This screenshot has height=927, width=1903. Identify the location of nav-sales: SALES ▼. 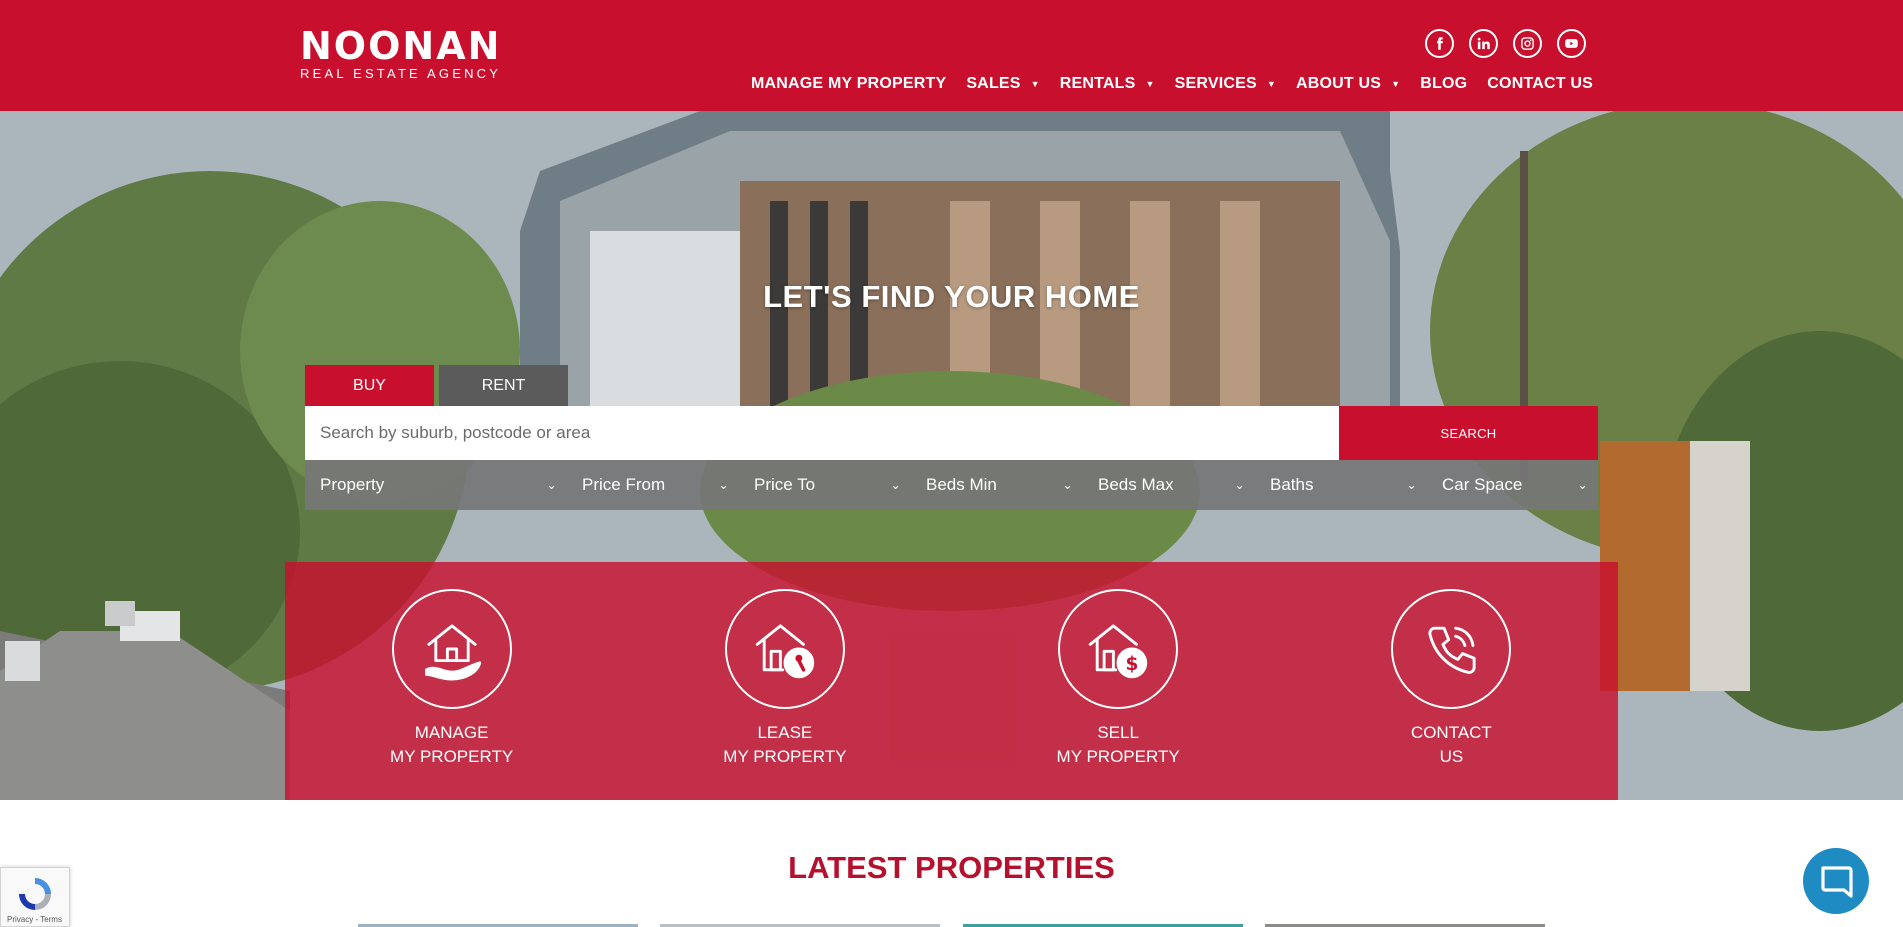
(1002, 84).